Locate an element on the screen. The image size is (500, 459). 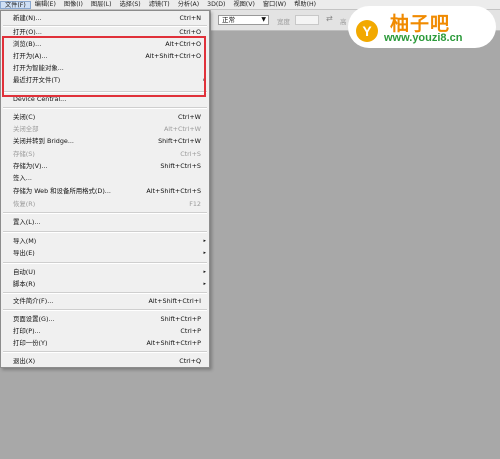
menu-layer: 图层(L) is located at coordinates (101, 4).